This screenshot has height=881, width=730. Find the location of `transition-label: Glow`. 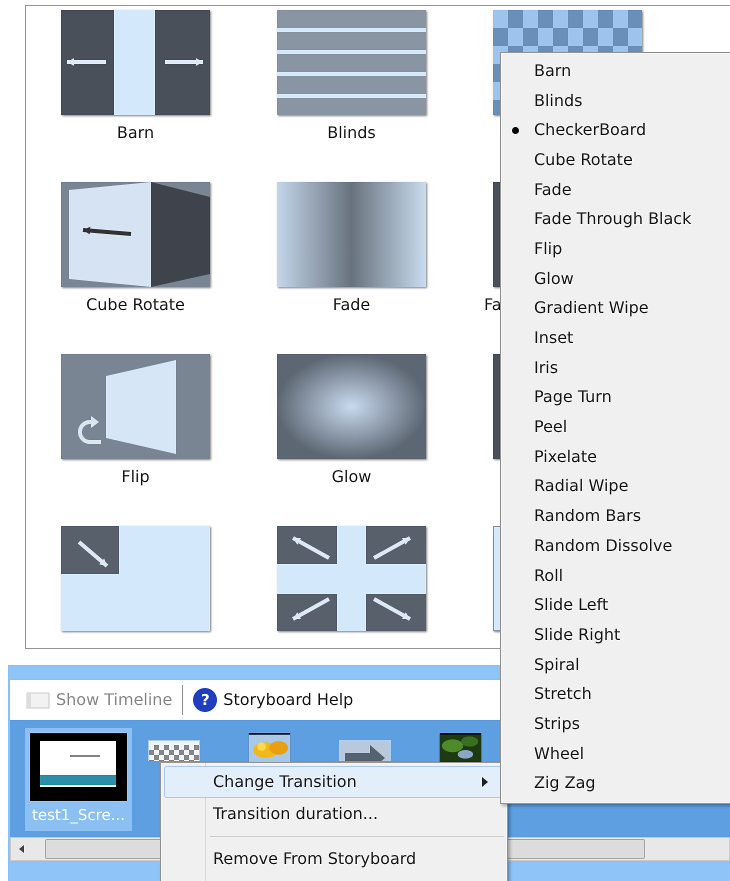

transition-label: Glow is located at coordinates (352, 477).